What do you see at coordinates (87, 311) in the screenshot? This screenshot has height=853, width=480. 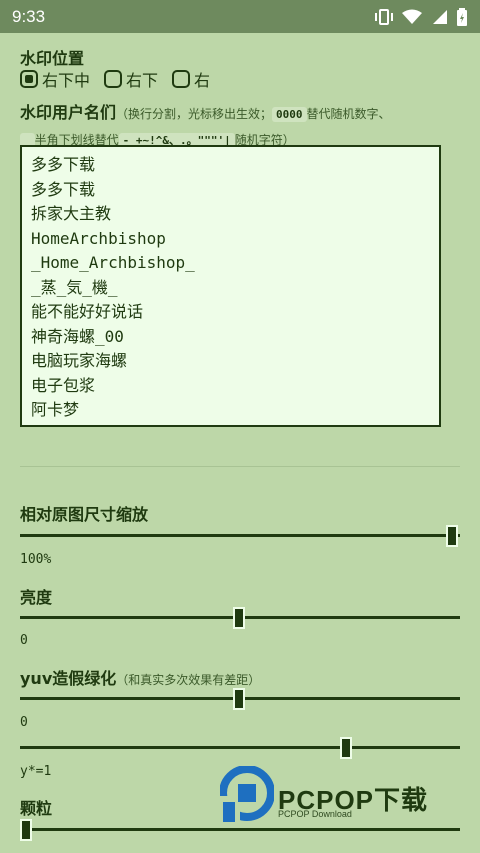 I see `username-line: 能不能好好说话` at bounding box center [87, 311].